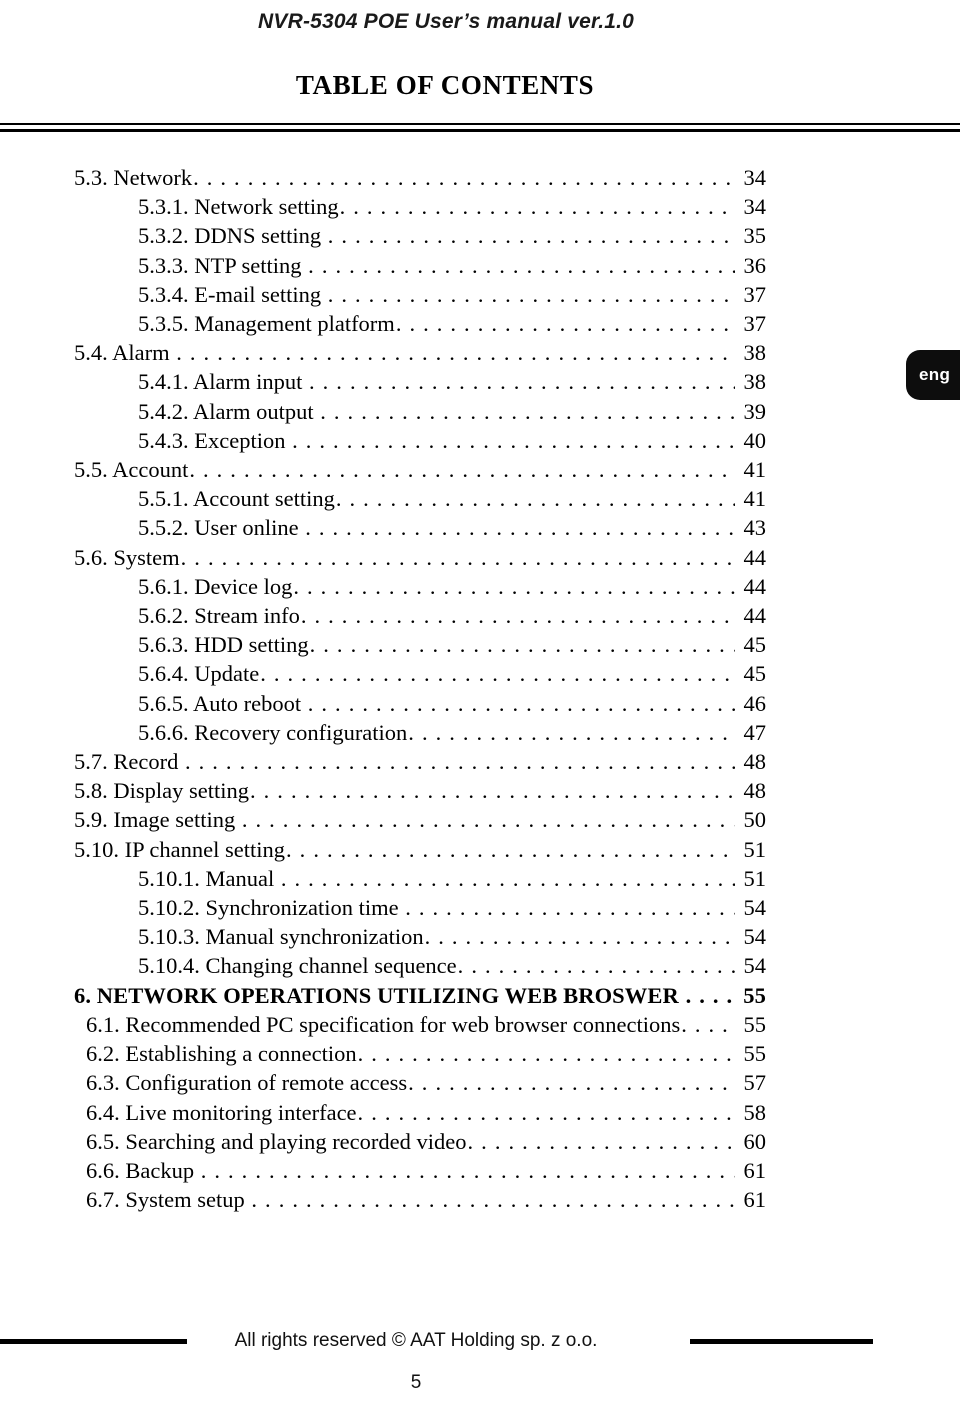 The width and height of the screenshot is (960, 1405). What do you see at coordinates (127, 557) in the screenshot?
I see `toc-entry-label: 5.6. System` at bounding box center [127, 557].